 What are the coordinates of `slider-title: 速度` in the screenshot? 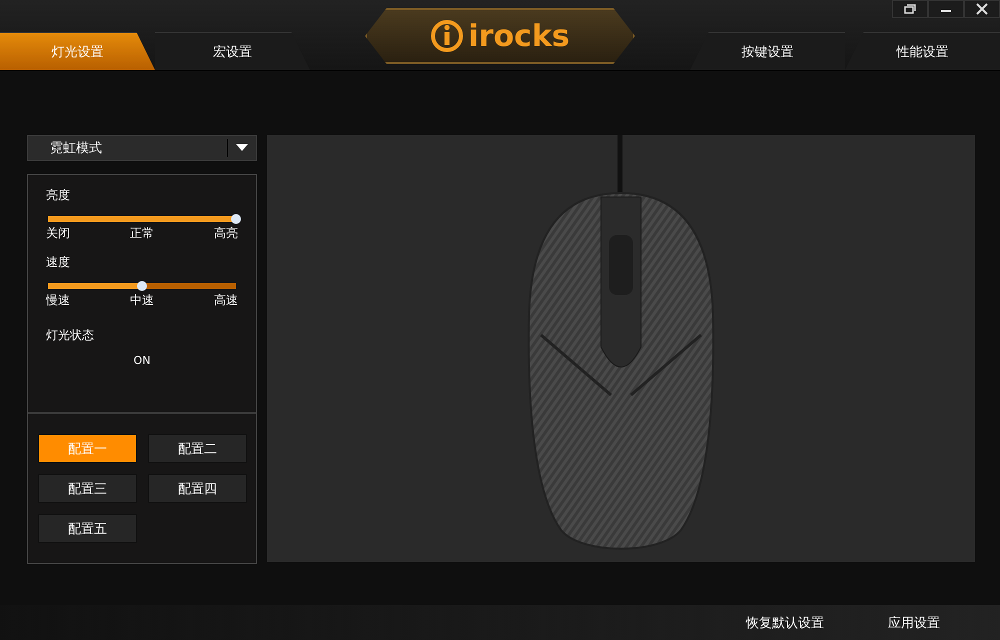 It's located at (58, 262).